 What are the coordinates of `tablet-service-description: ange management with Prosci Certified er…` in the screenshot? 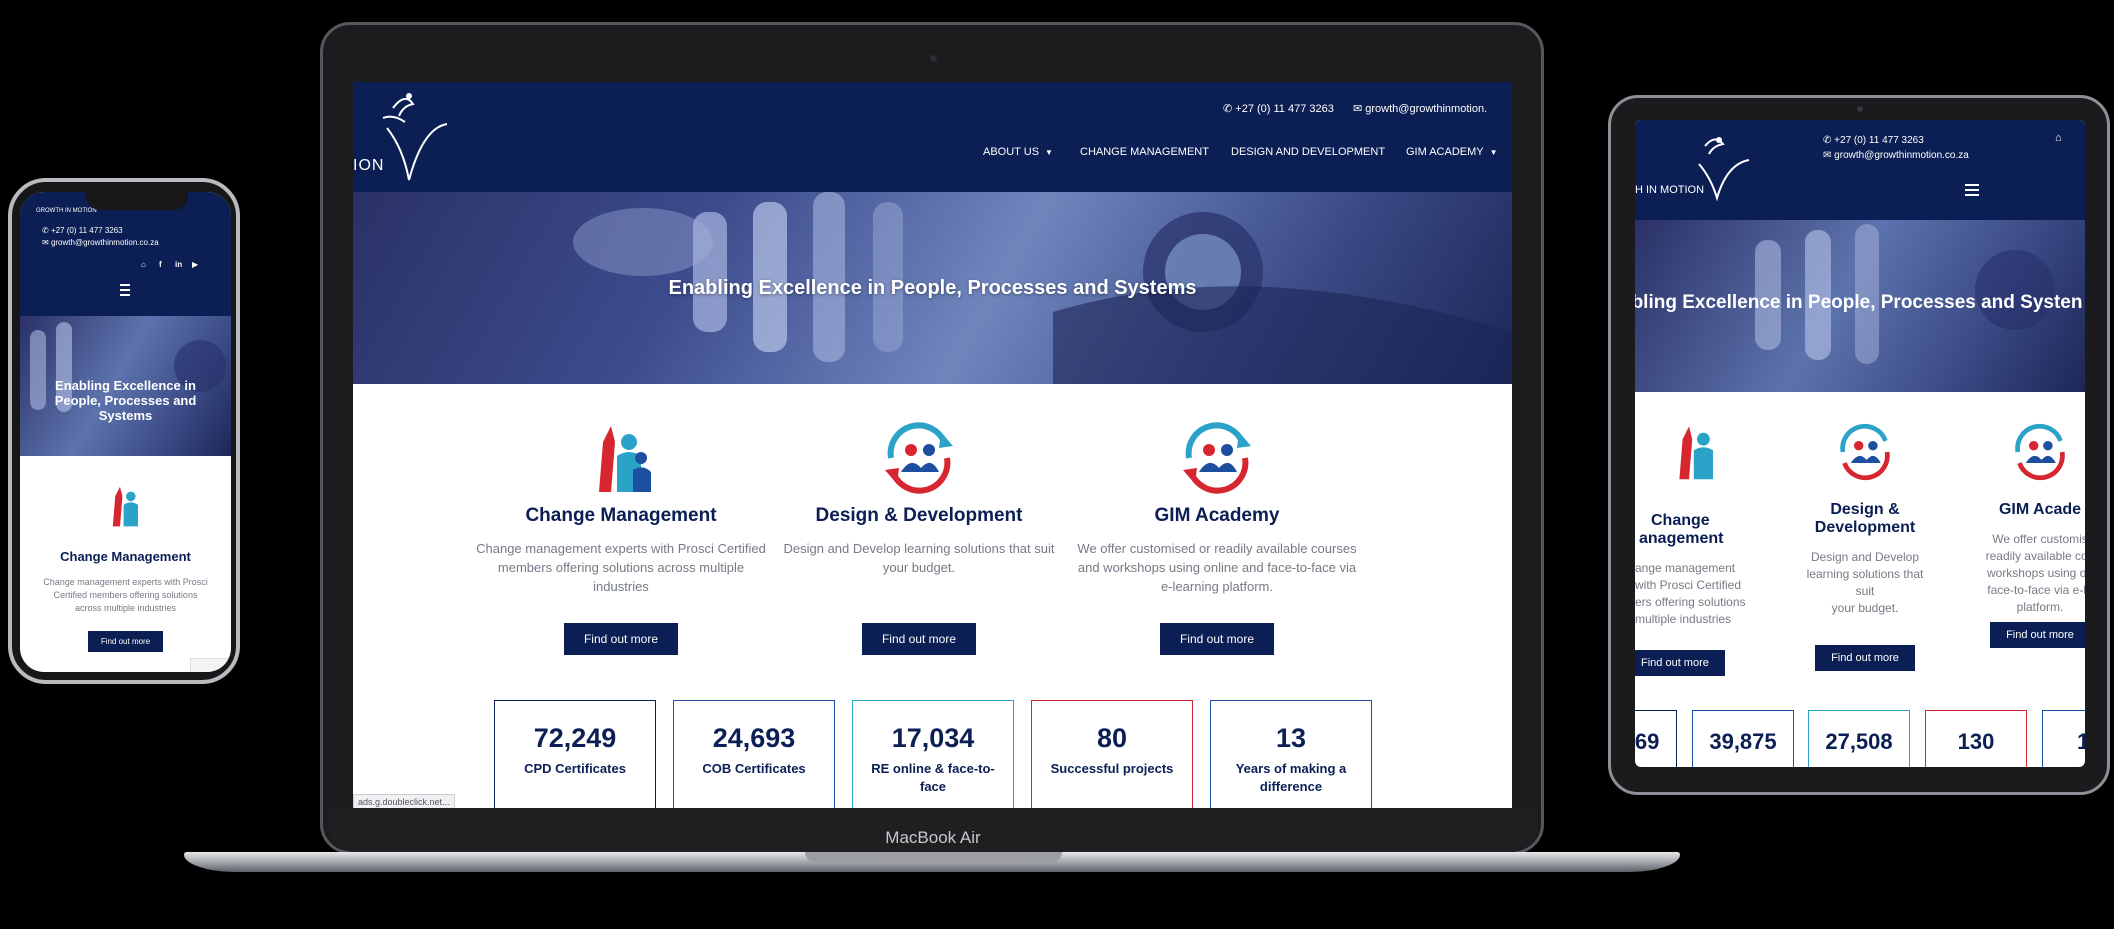 It's located at (1690, 593).